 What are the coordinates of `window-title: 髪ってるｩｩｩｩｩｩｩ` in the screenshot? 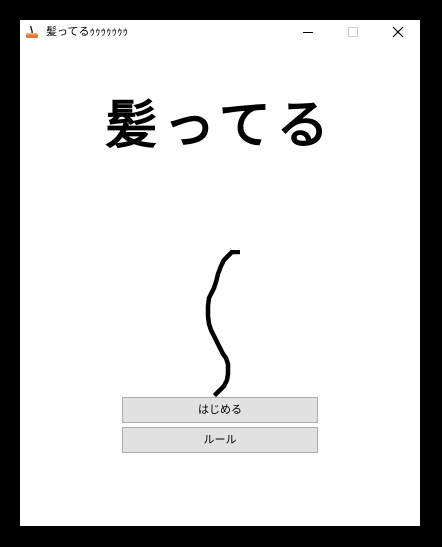 It's located at (87, 31).